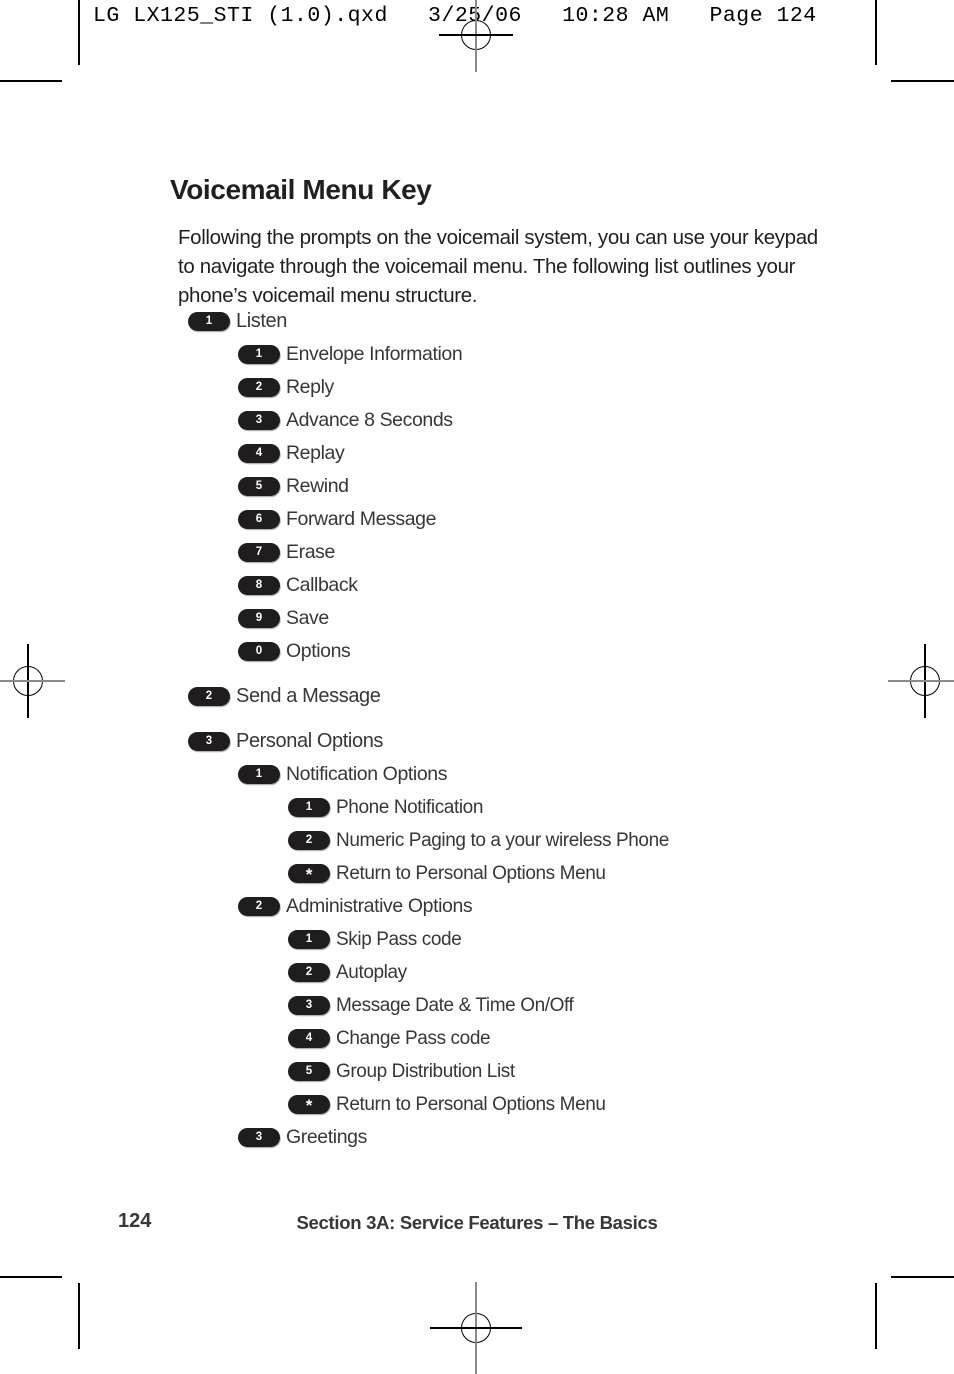 The width and height of the screenshot is (954, 1374). I want to click on page-title: Voicemail Menu Key, so click(301, 189).